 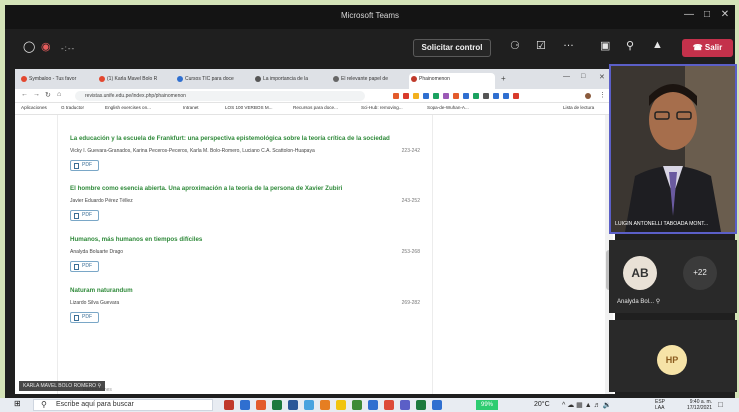 I want to click on chrome-icon, so click(x=389, y=405).